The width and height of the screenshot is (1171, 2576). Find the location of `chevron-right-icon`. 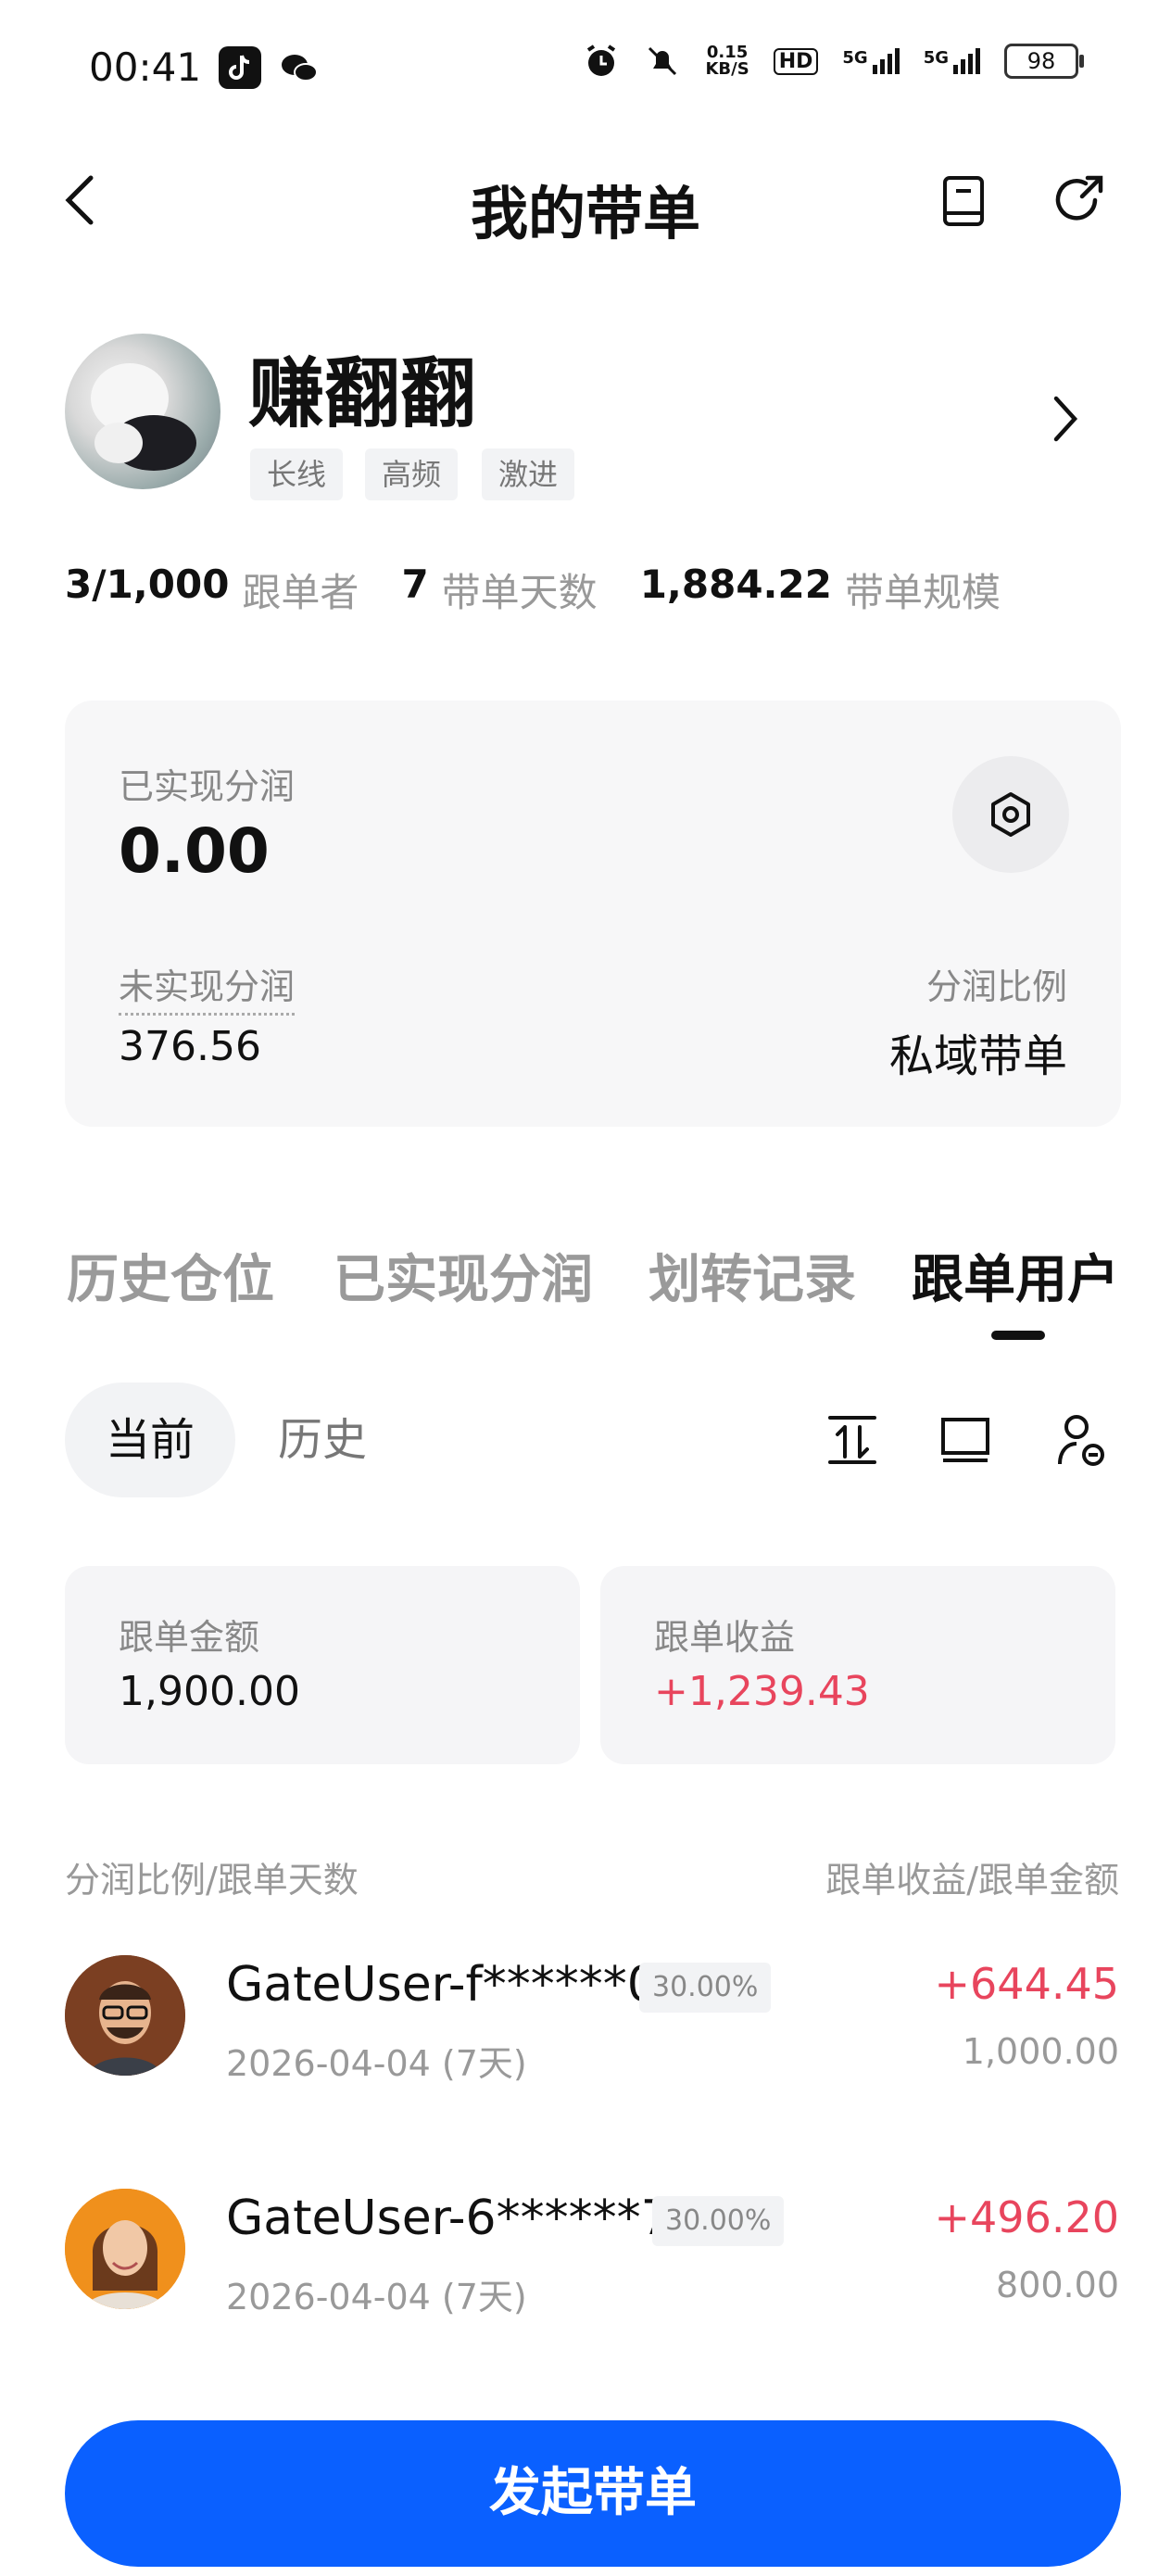

chevron-right-icon is located at coordinates (1066, 419).